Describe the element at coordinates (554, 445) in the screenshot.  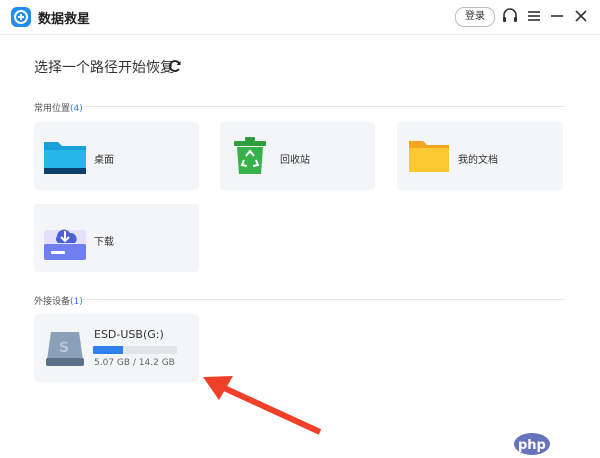
I see `watermark-text: php 中文网` at that location.